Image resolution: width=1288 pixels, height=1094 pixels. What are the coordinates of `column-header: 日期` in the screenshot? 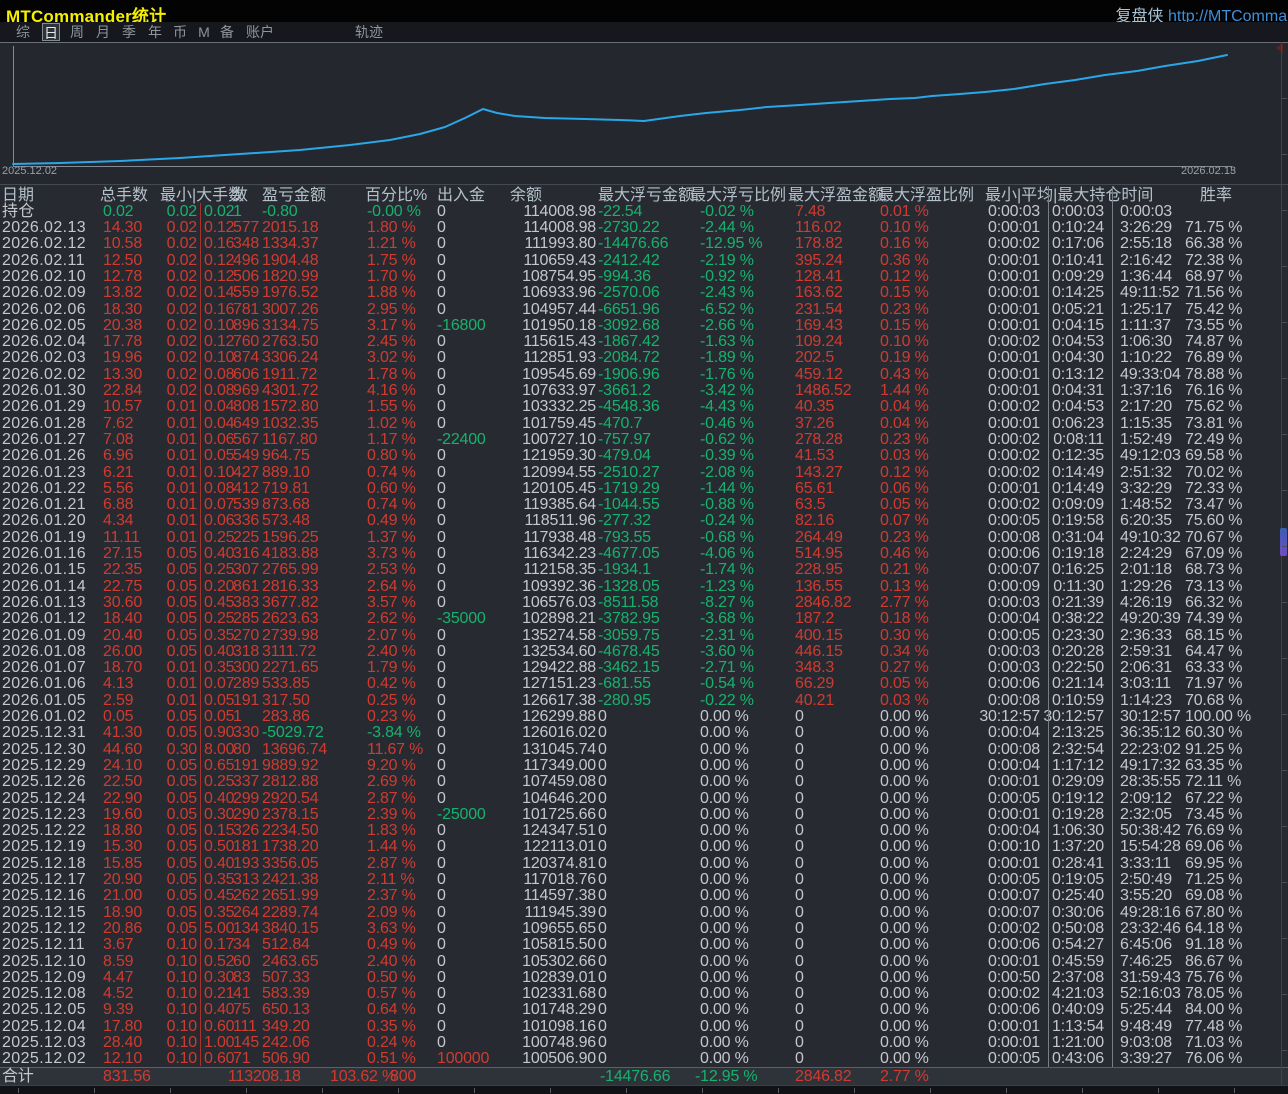 It's located at (18, 195).